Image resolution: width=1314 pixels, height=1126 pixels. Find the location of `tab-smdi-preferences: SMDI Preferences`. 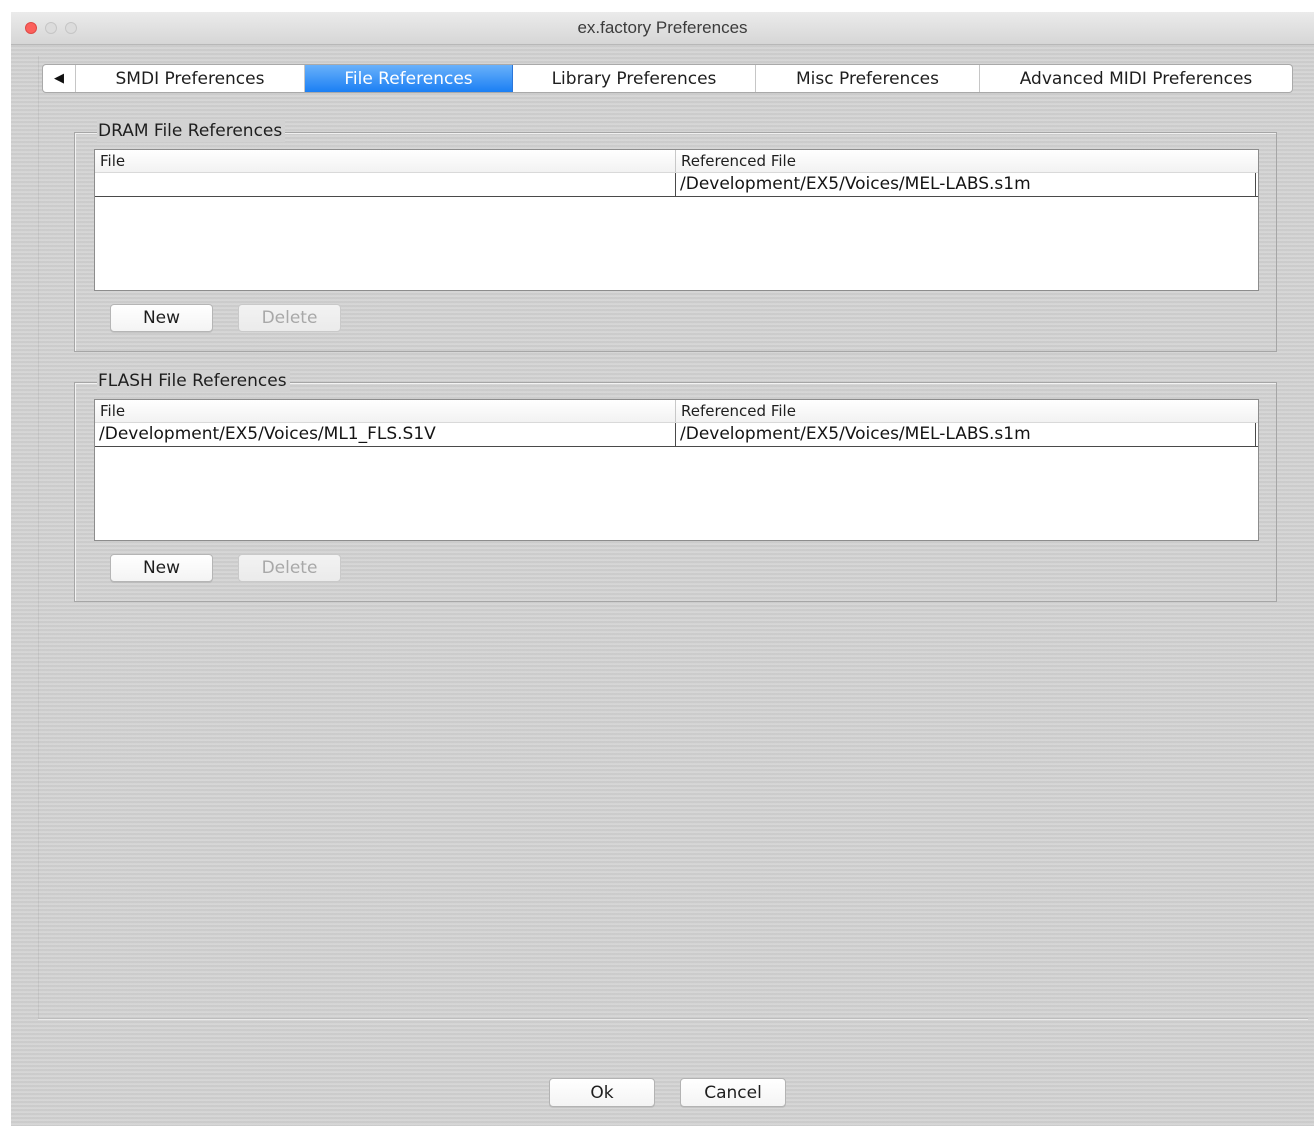

tab-smdi-preferences: SMDI Preferences is located at coordinates (190, 78).